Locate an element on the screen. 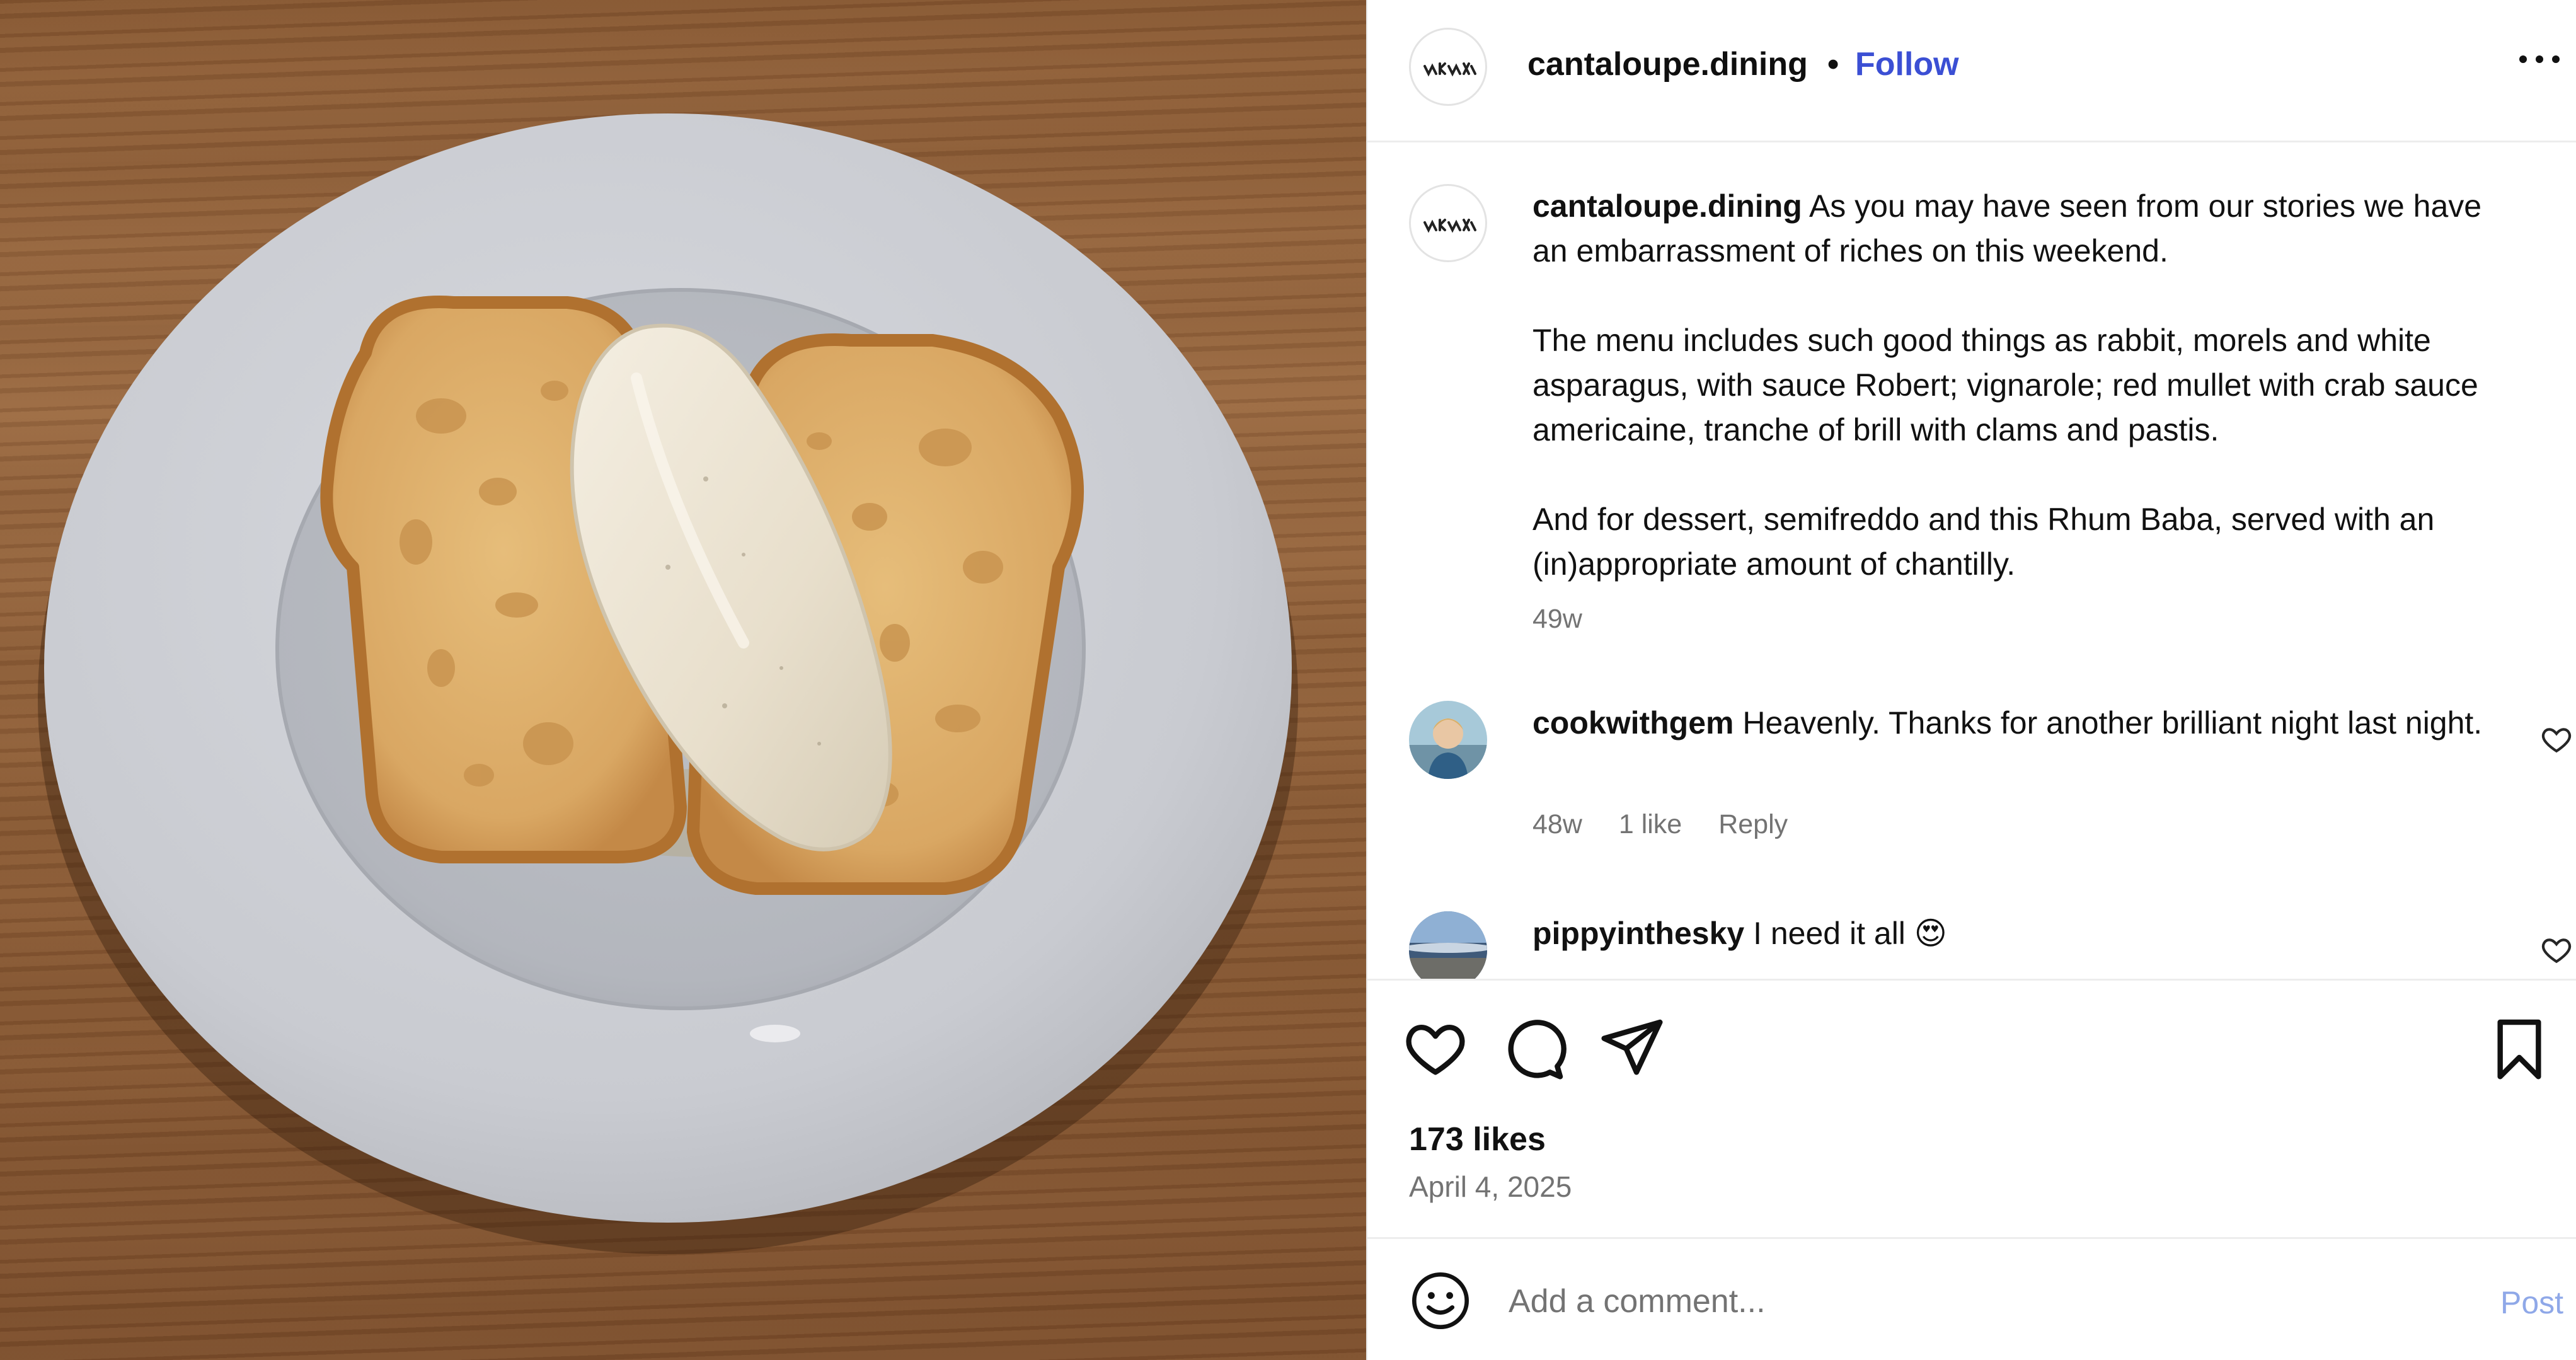 This screenshot has width=2576, height=1360. comment-text: pippyinthesky I need it all 😍 is located at coordinates (2011, 933).